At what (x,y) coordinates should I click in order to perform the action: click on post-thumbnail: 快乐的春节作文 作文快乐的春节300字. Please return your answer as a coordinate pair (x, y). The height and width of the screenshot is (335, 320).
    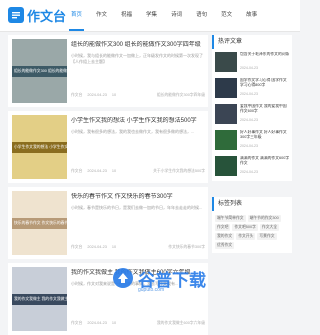
    Looking at the image, I should click on (39, 223).